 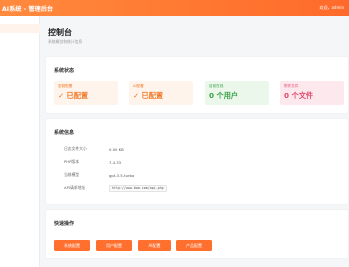 I want to click on stat-label: 附件文件, so click(x=291, y=86).